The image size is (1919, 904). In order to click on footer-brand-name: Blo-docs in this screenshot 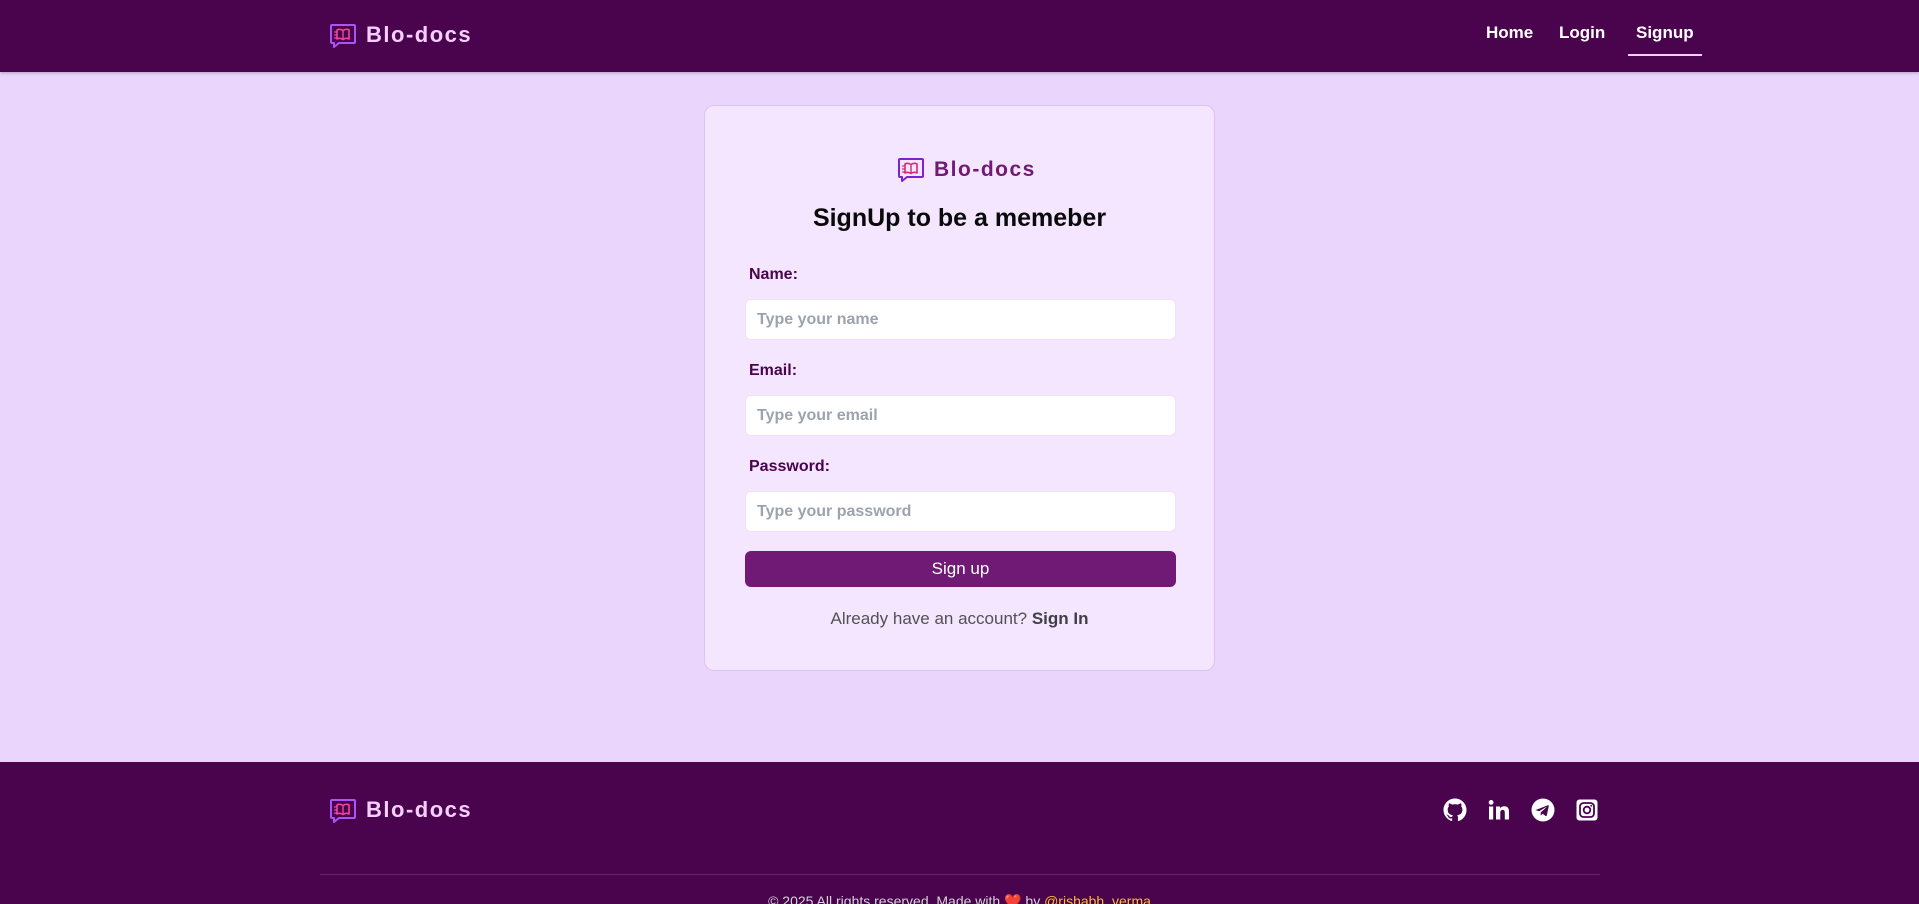, I will do `click(419, 809)`.